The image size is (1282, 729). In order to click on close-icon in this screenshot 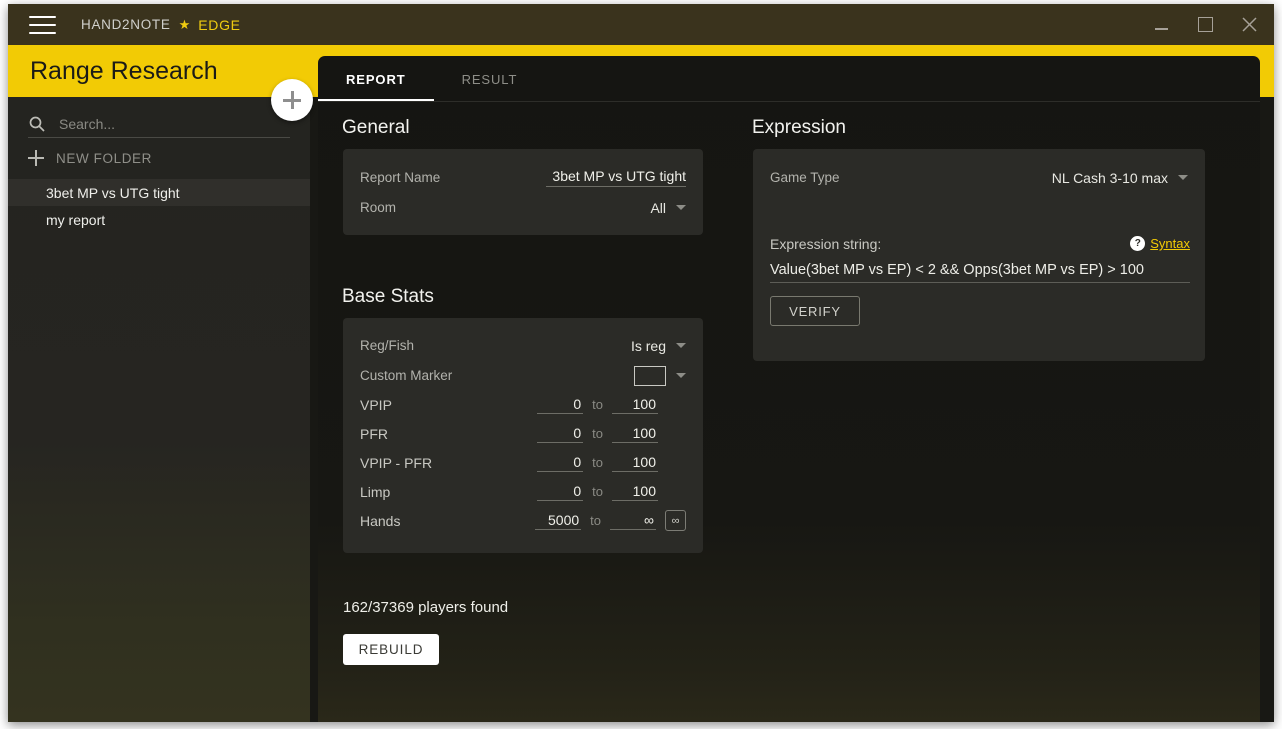, I will do `click(1249, 25)`.